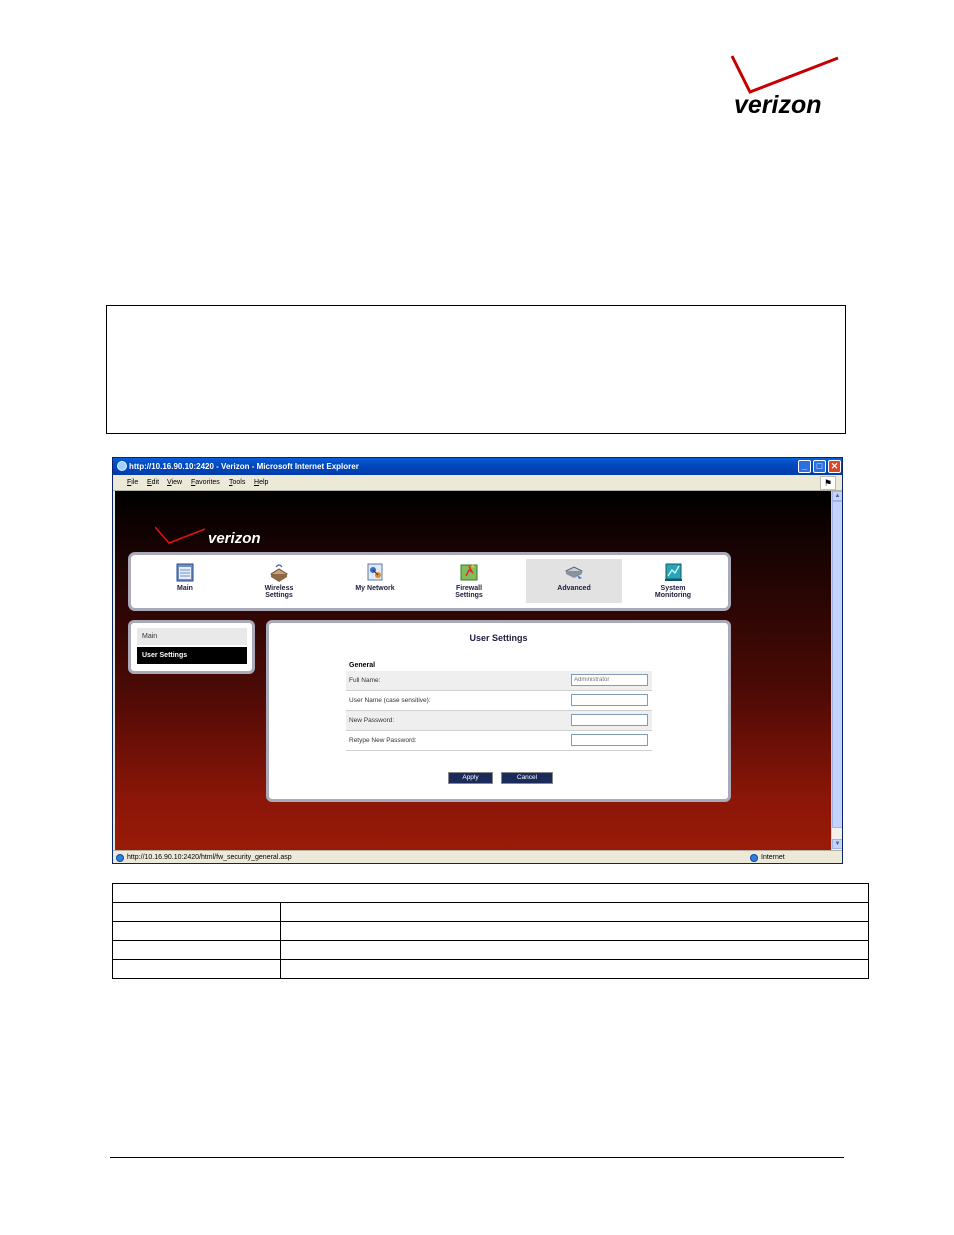 The height and width of the screenshot is (1235, 954). I want to click on menu-edit: Edit, so click(153, 482).